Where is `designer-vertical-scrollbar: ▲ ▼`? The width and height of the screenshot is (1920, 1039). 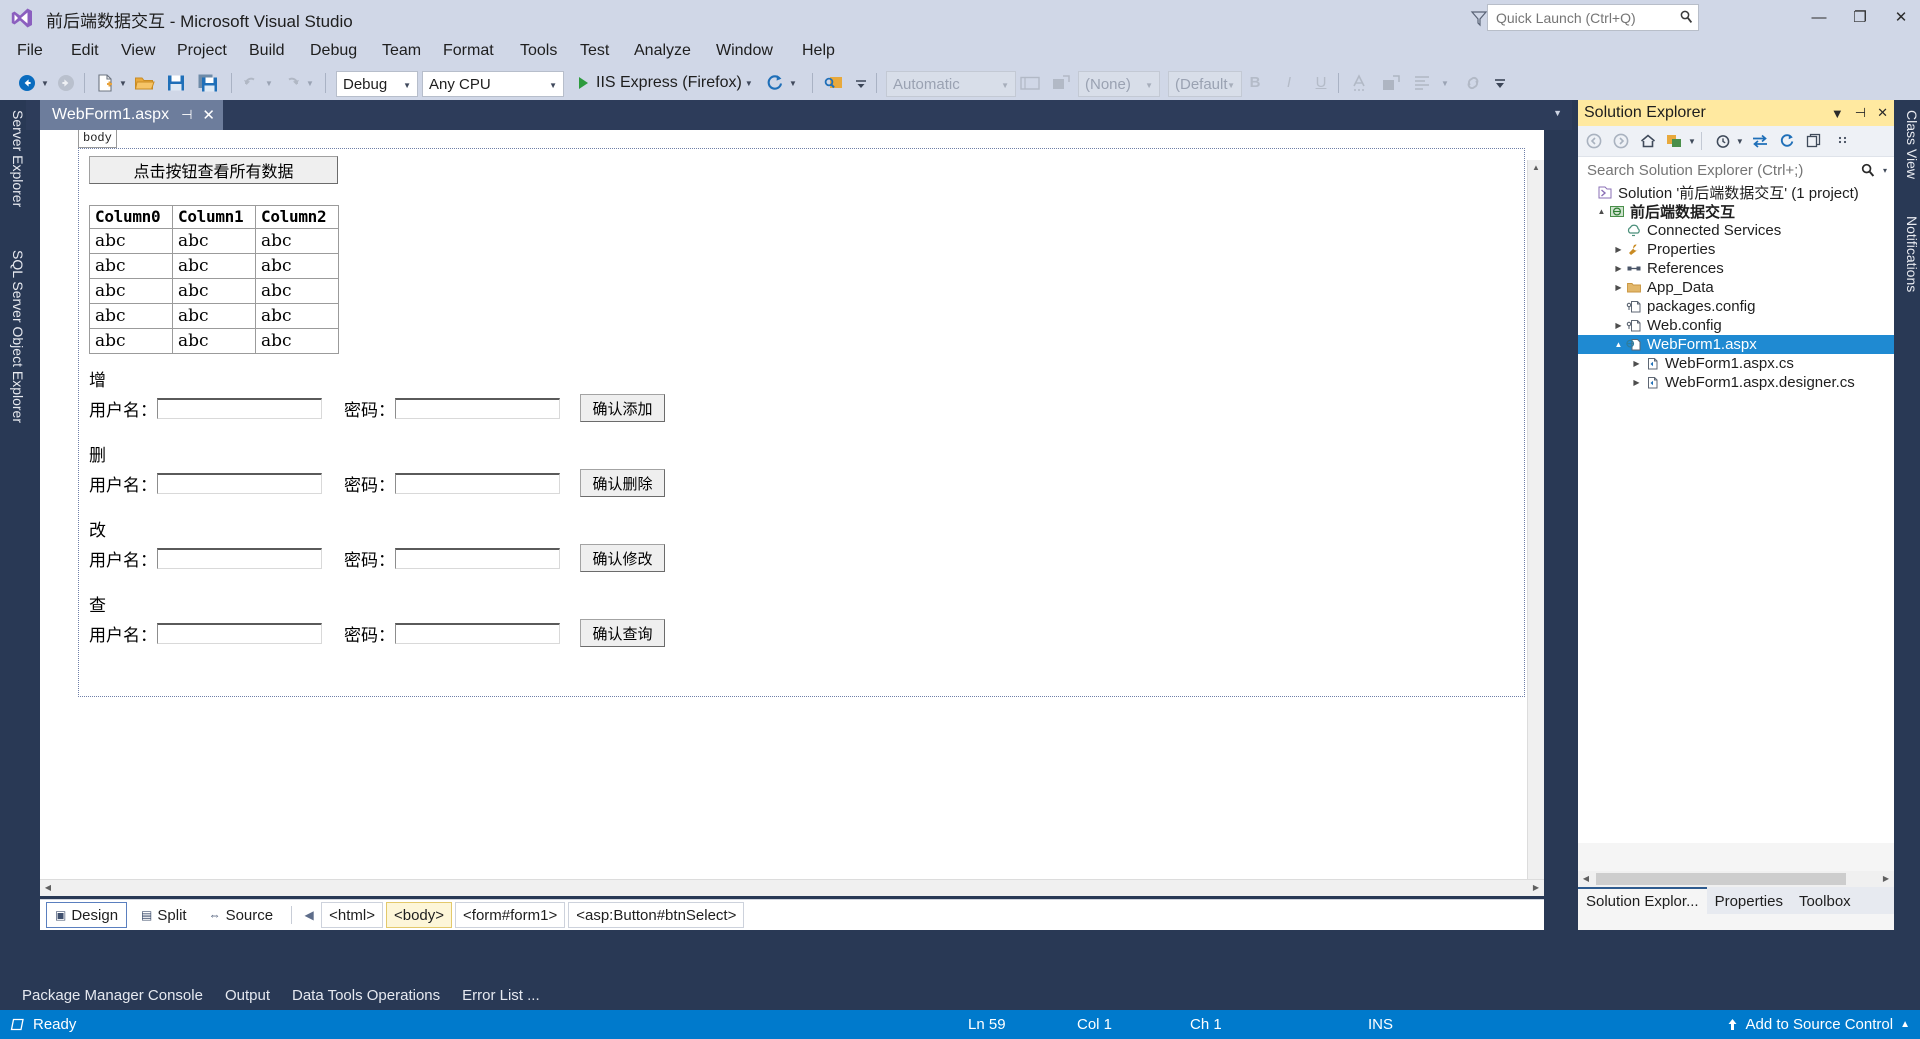
designer-vertical-scrollbar: ▲ ▼ is located at coordinates (1535, 528).